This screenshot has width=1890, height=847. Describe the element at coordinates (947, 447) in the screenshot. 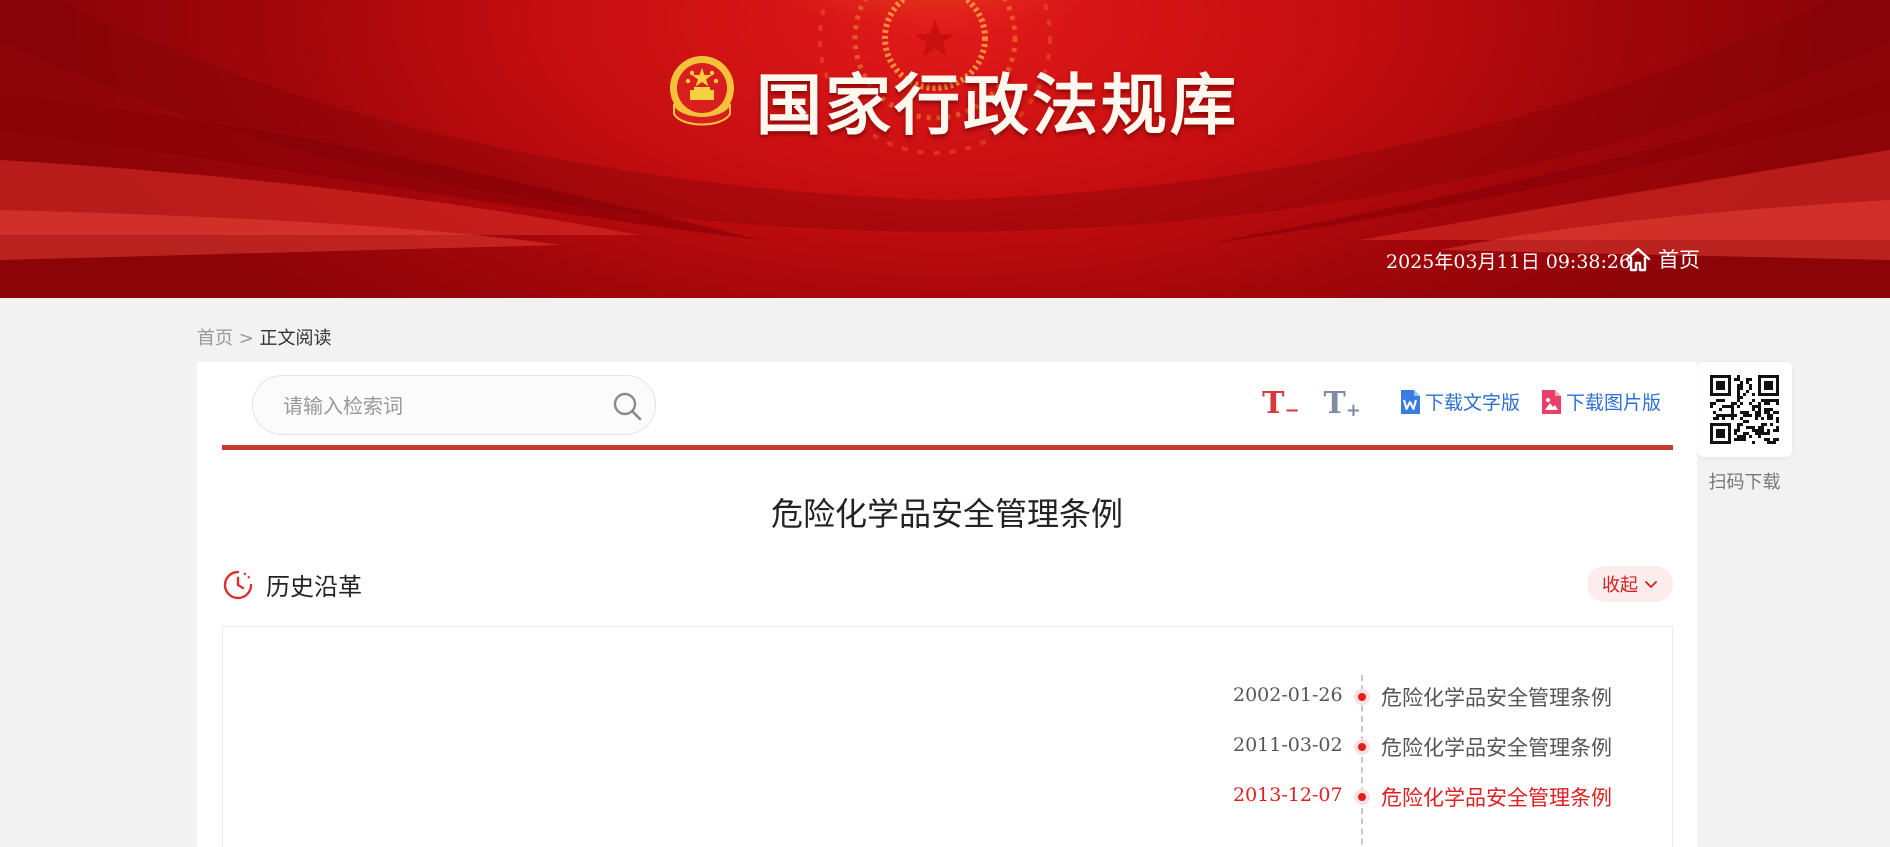

I see `header-divider` at that location.